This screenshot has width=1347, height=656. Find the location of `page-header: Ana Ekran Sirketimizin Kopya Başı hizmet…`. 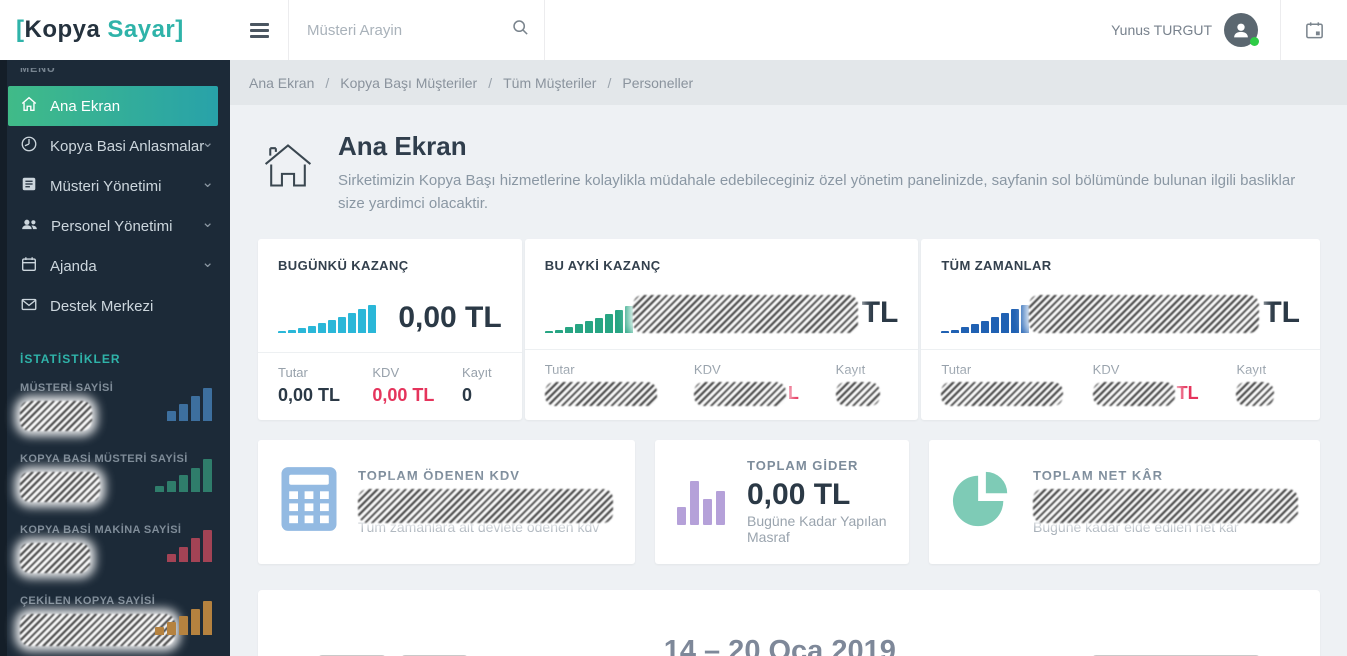

page-header: Ana Ekran Sirketimizin Kopya Başı hizmet… is located at coordinates (789, 173).